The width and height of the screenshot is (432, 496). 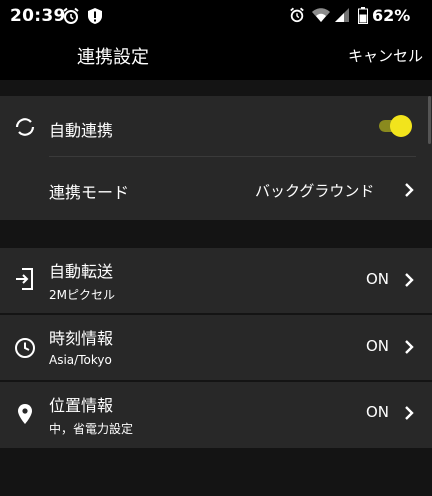 What do you see at coordinates (25, 129) in the screenshot?
I see `sync-icon` at bounding box center [25, 129].